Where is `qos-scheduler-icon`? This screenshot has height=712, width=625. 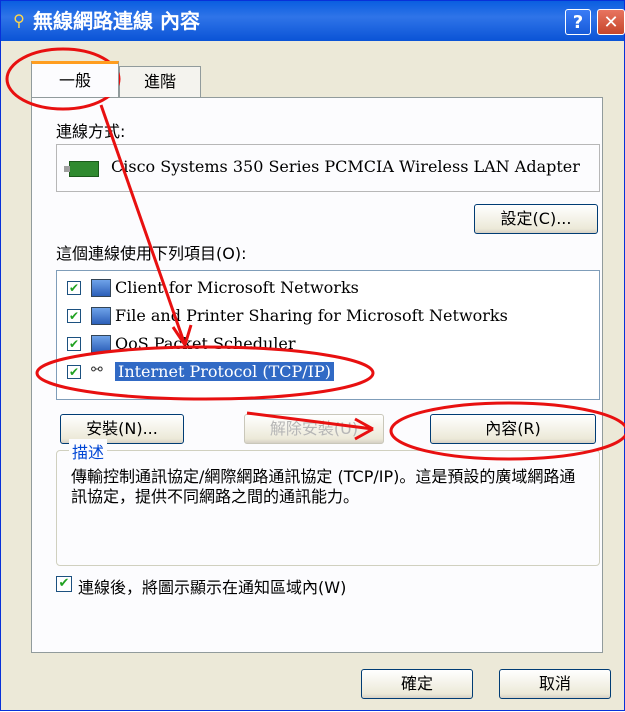 qos-scheduler-icon is located at coordinates (101, 344).